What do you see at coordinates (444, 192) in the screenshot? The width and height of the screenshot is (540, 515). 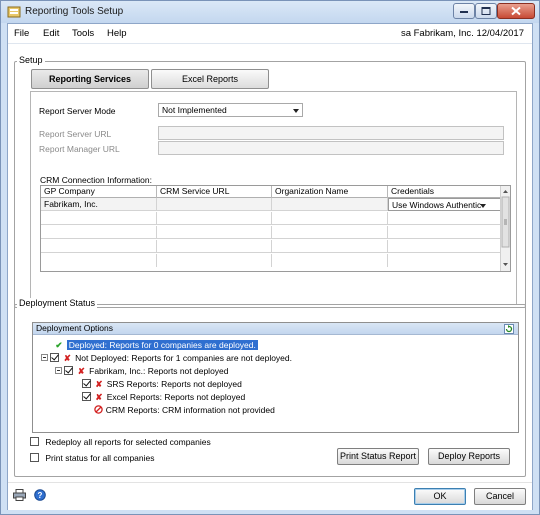 I see `col-credentials: Credentials` at bounding box center [444, 192].